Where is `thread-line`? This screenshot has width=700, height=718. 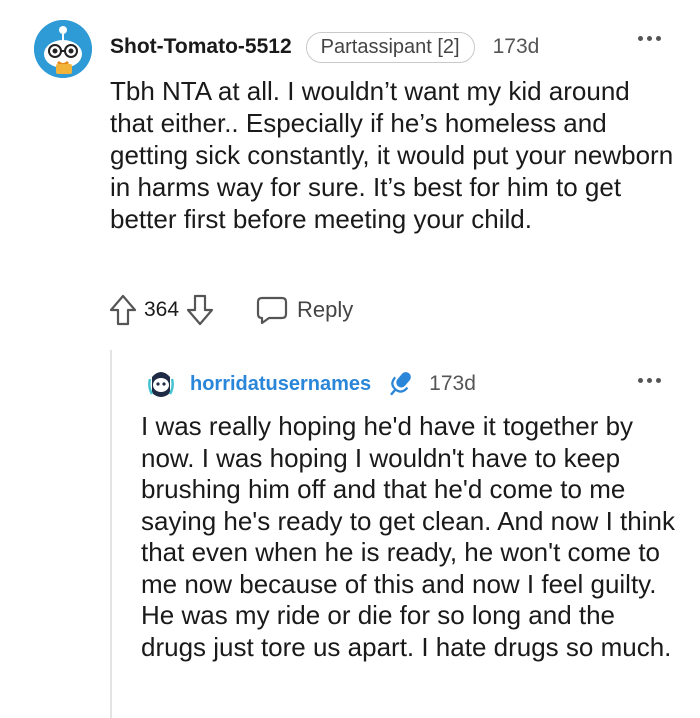 thread-line is located at coordinates (111, 534).